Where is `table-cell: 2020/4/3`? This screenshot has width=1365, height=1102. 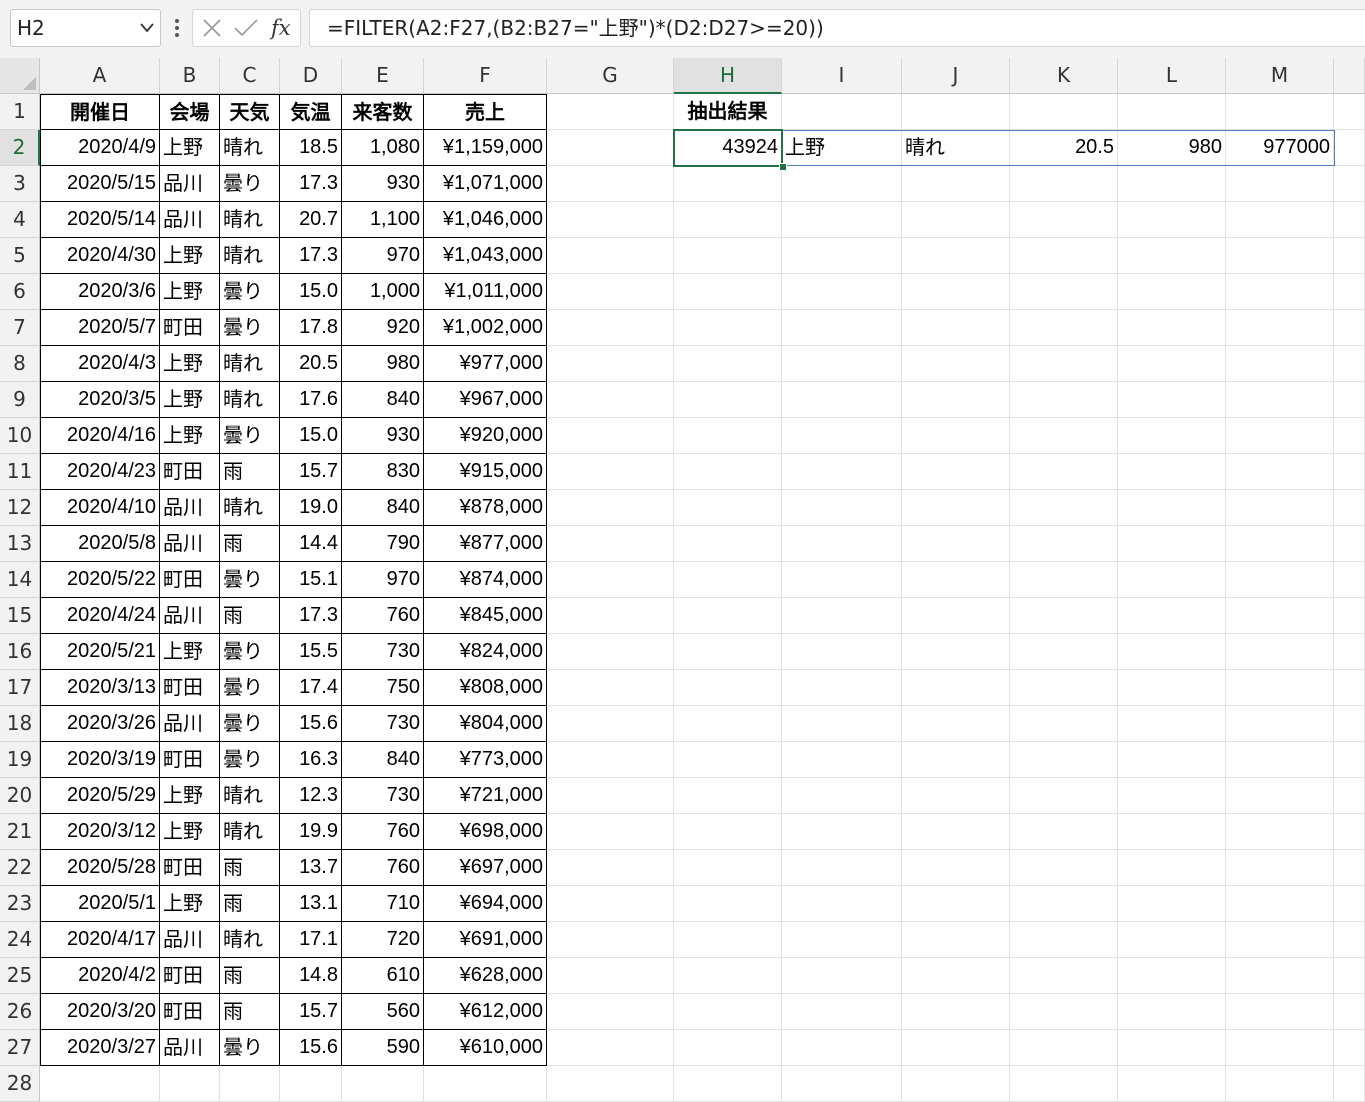 table-cell: 2020/4/3 is located at coordinates (100, 364).